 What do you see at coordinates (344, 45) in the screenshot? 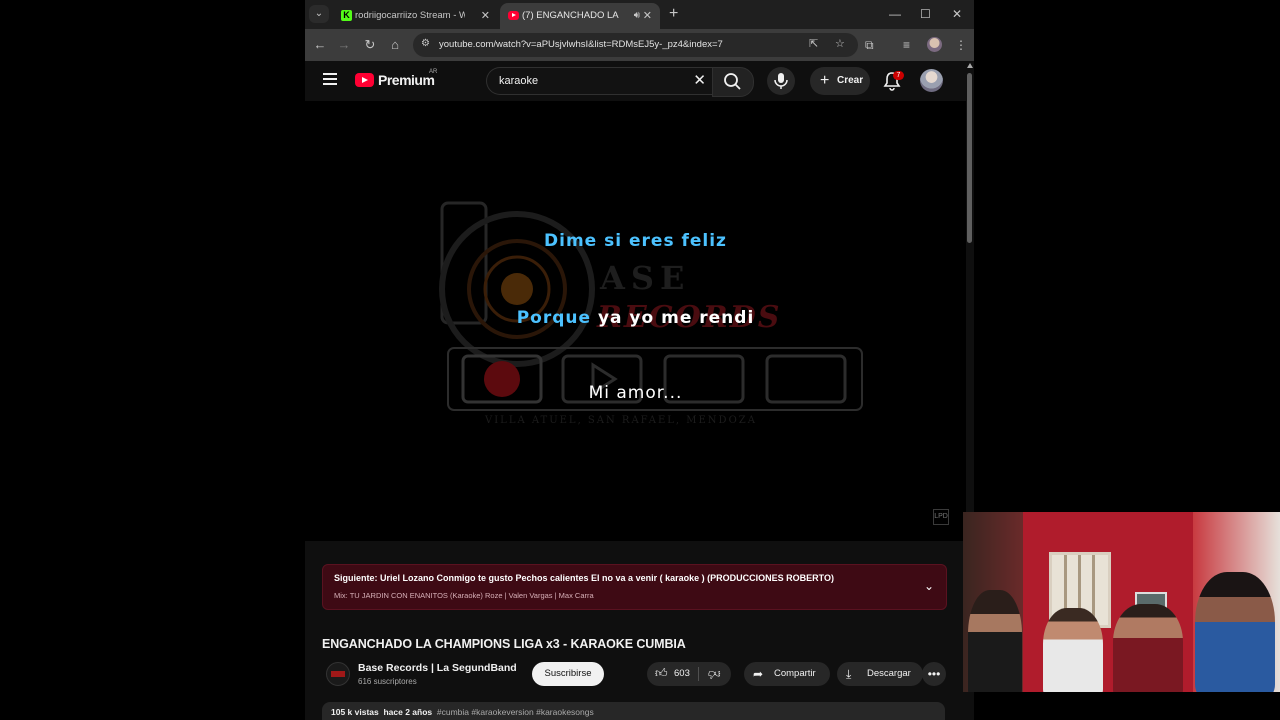
I see `forward-button: →` at bounding box center [344, 45].